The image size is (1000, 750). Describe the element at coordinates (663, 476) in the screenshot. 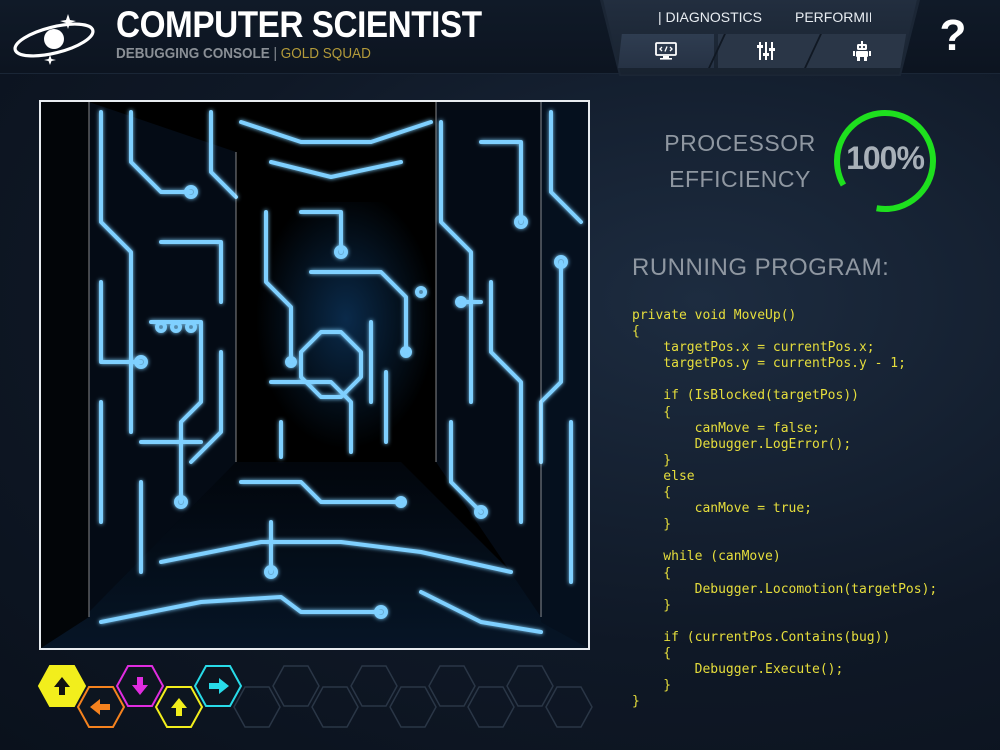

I see `code-line: else` at that location.